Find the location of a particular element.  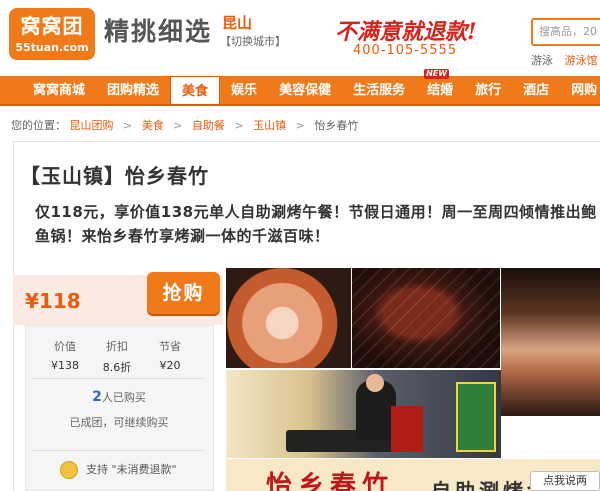

breadcrumb-link: 昆山团购 is located at coordinates (92, 125).